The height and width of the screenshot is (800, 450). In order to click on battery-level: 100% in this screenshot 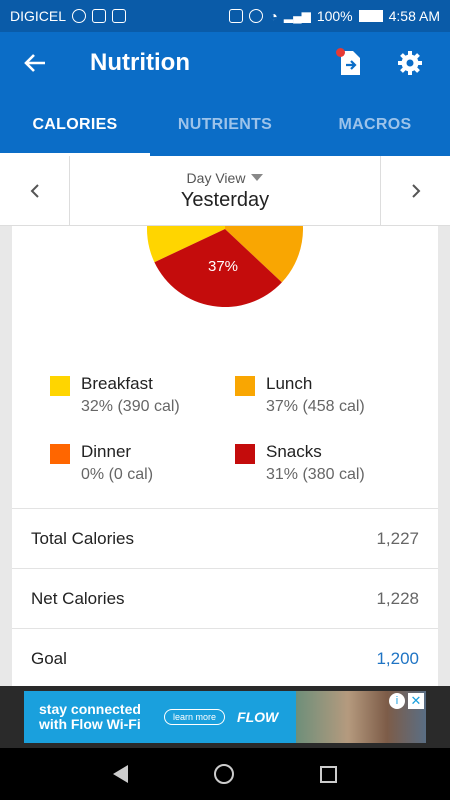, I will do `click(334, 16)`.